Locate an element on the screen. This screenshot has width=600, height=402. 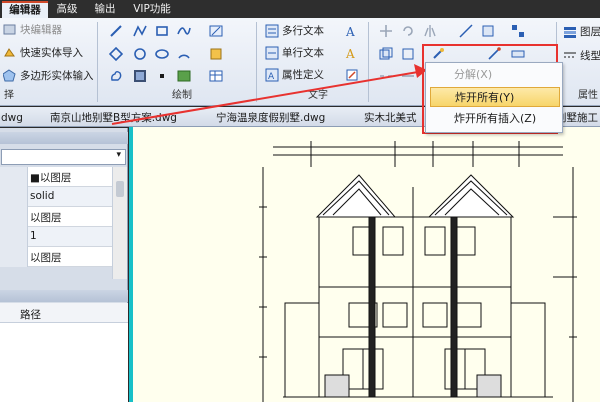
explode-dropdown-menu: 分解(X) 炸开所有(Y) 炸开所有插入(Z) is located at coordinates (494, 97).